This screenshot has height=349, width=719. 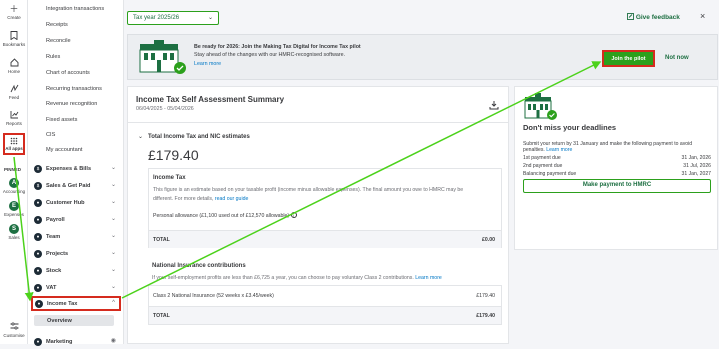 I want to click on building-illustration-icon, so click(x=161, y=60).